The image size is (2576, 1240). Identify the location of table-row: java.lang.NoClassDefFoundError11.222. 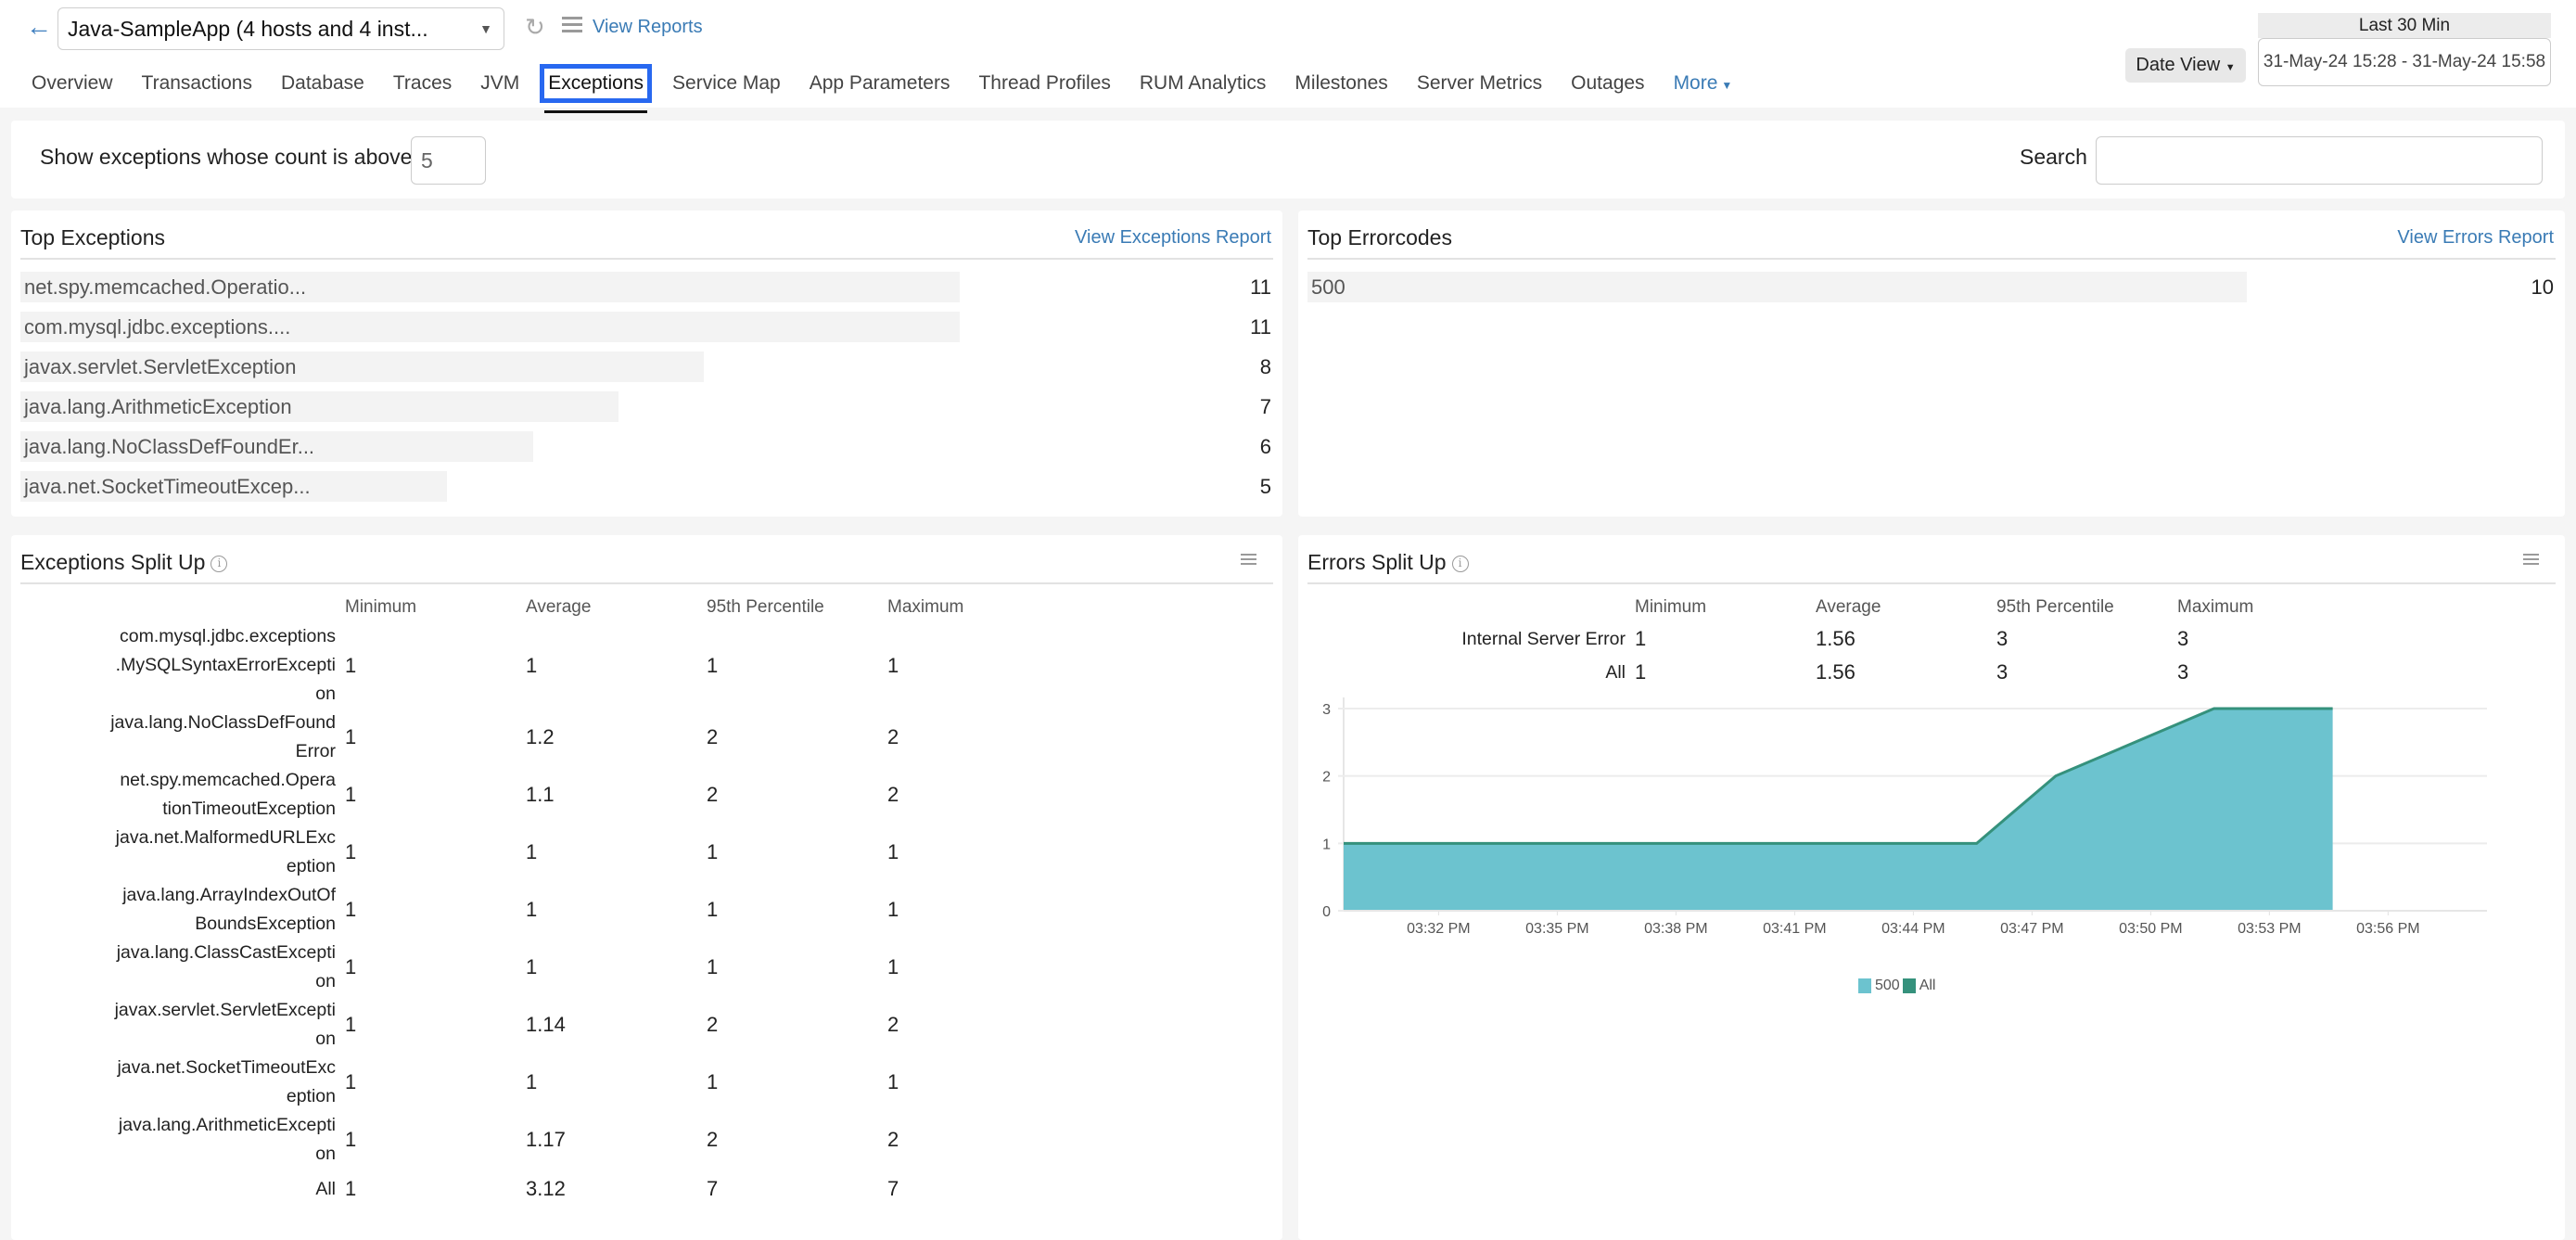
(544, 737).